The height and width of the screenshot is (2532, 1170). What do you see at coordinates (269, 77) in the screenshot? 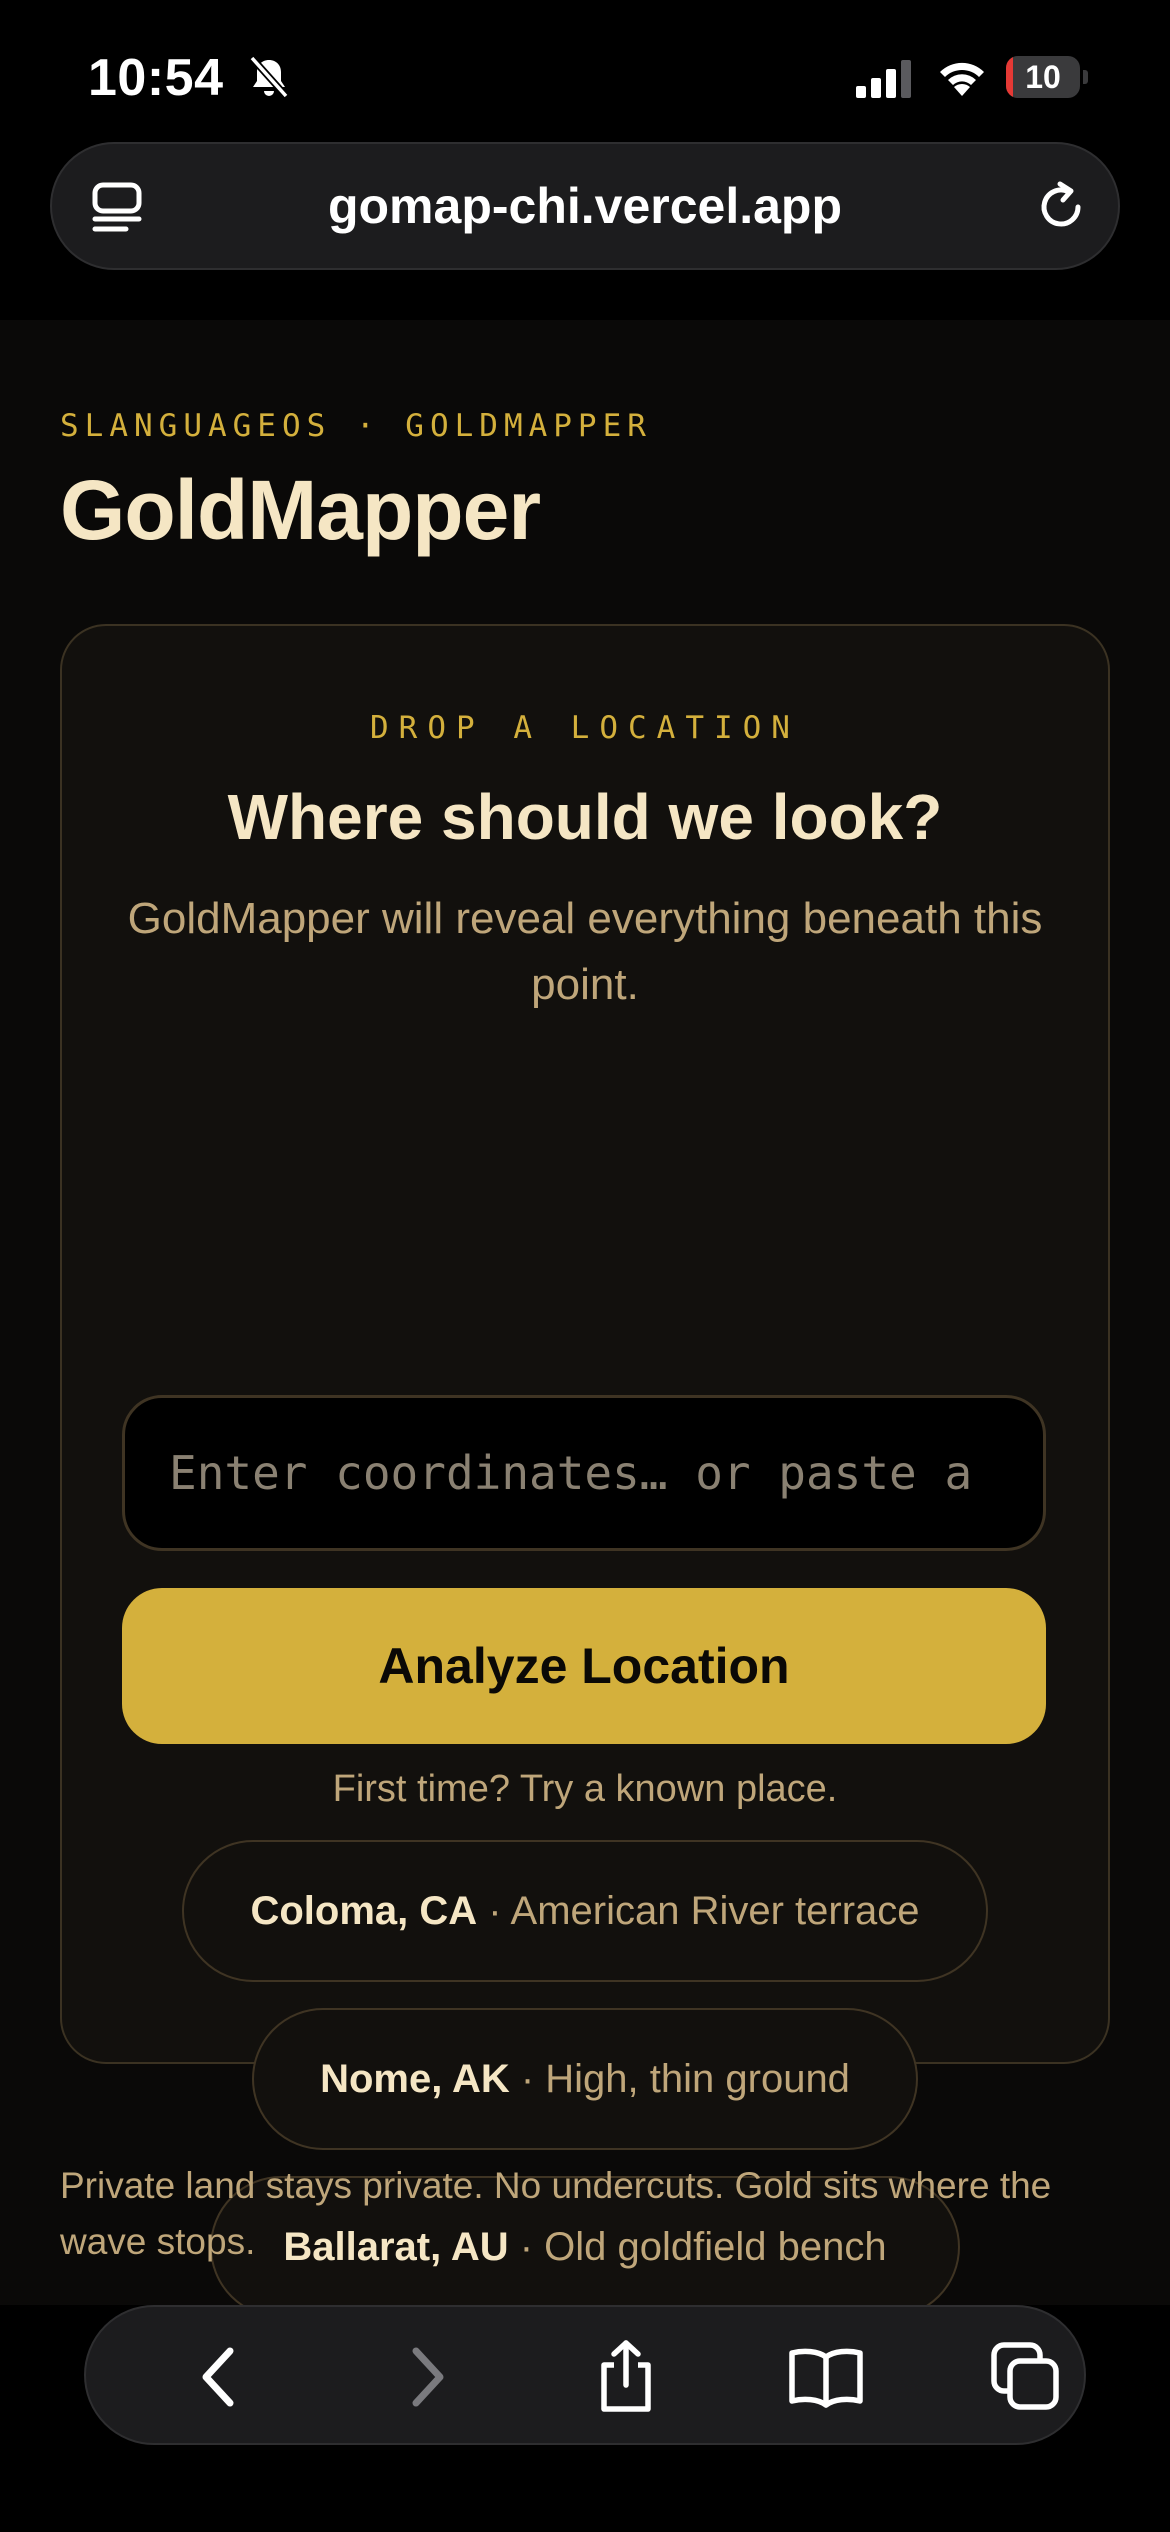
I see `bell-slash-icon` at bounding box center [269, 77].